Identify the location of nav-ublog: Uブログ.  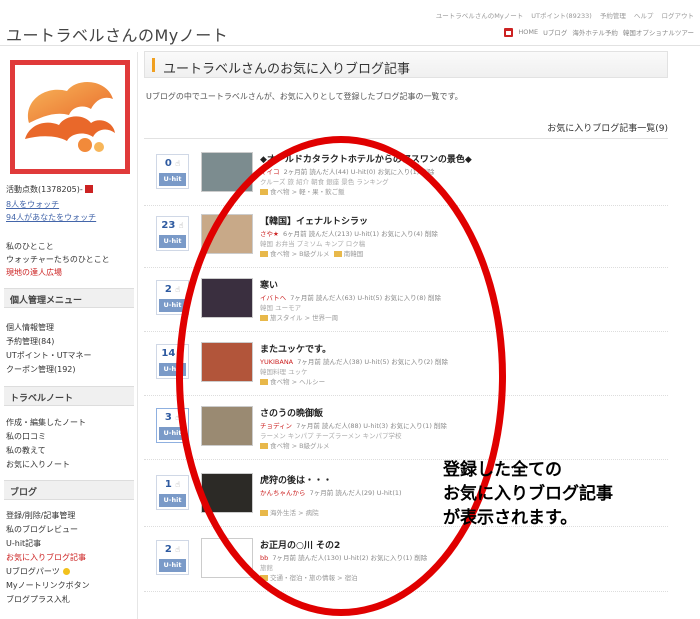
(555, 32).